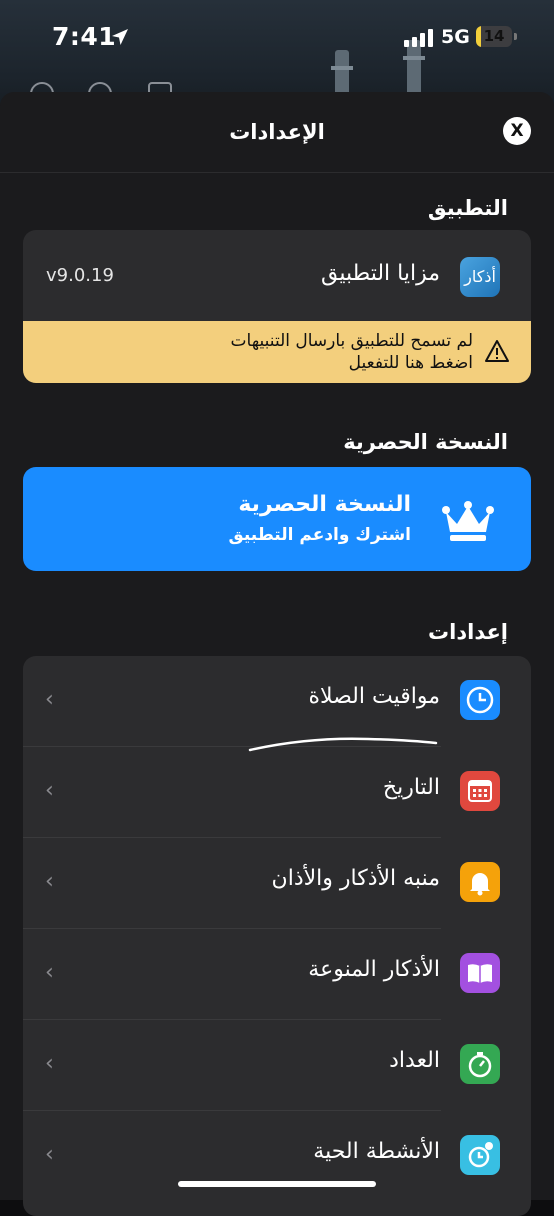 The height and width of the screenshot is (1216, 554). What do you see at coordinates (419, 38) in the screenshot?
I see `signal-bars-icon` at bounding box center [419, 38].